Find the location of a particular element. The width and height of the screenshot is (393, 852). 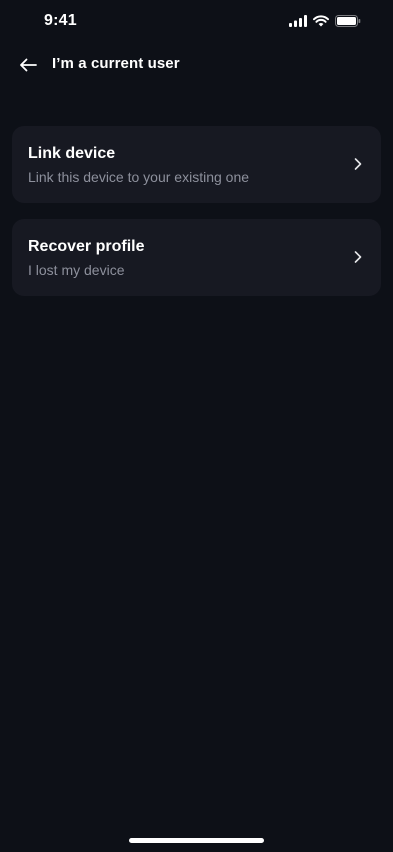

option-title: Link device is located at coordinates (72, 153).